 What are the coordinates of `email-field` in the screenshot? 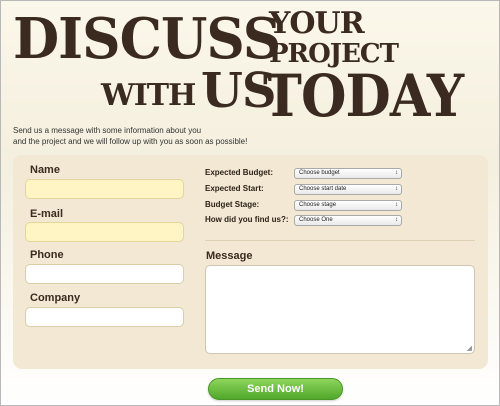 It's located at (104, 233).